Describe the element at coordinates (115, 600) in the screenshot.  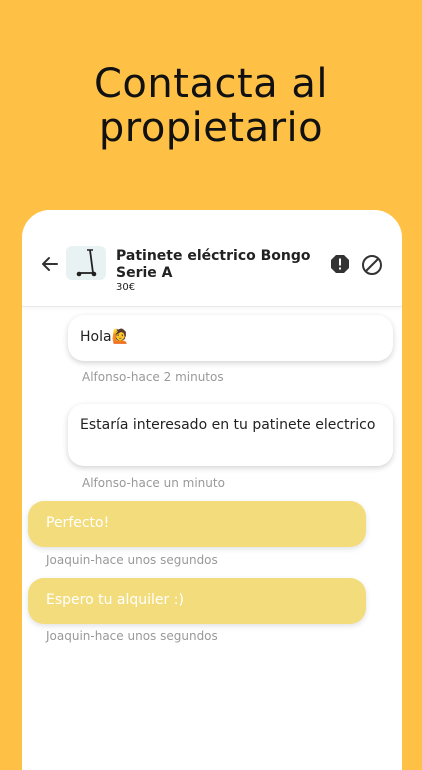
I see `message-text: Espero tu alquiler :)` at that location.